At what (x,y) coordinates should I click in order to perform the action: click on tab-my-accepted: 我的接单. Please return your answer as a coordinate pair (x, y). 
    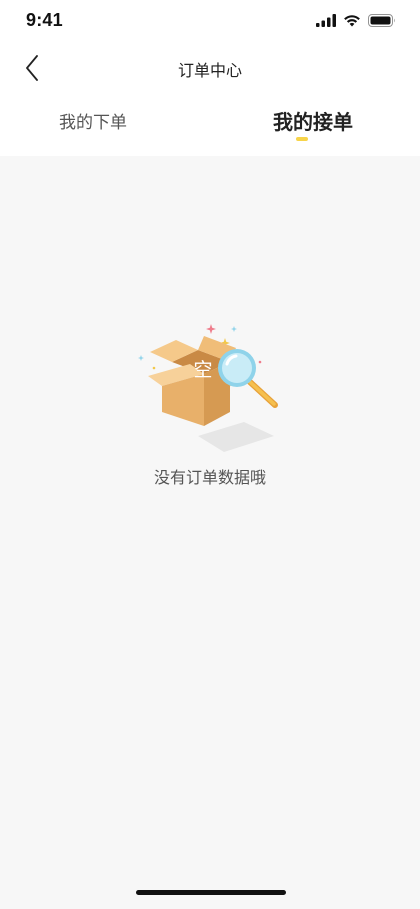
    Looking at the image, I should click on (315, 124).